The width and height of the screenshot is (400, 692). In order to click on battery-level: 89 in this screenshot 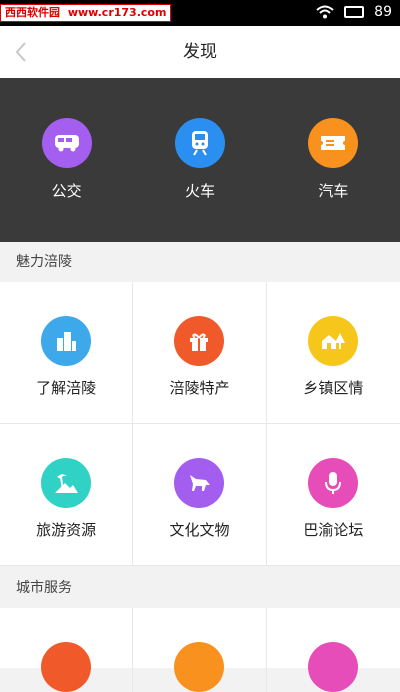, I will do `click(383, 12)`.